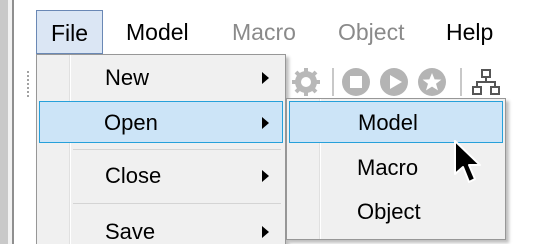  What do you see at coordinates (161, 78) in the screenshot?
I see `file-menu-item-new: New` at bounding box center [161, 78].